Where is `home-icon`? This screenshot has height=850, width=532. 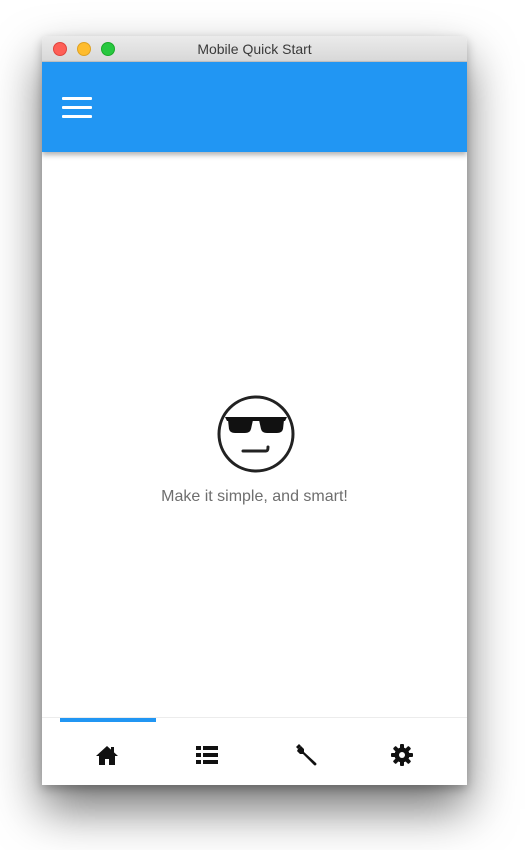 home-icon is located at coordinates (107, 755).